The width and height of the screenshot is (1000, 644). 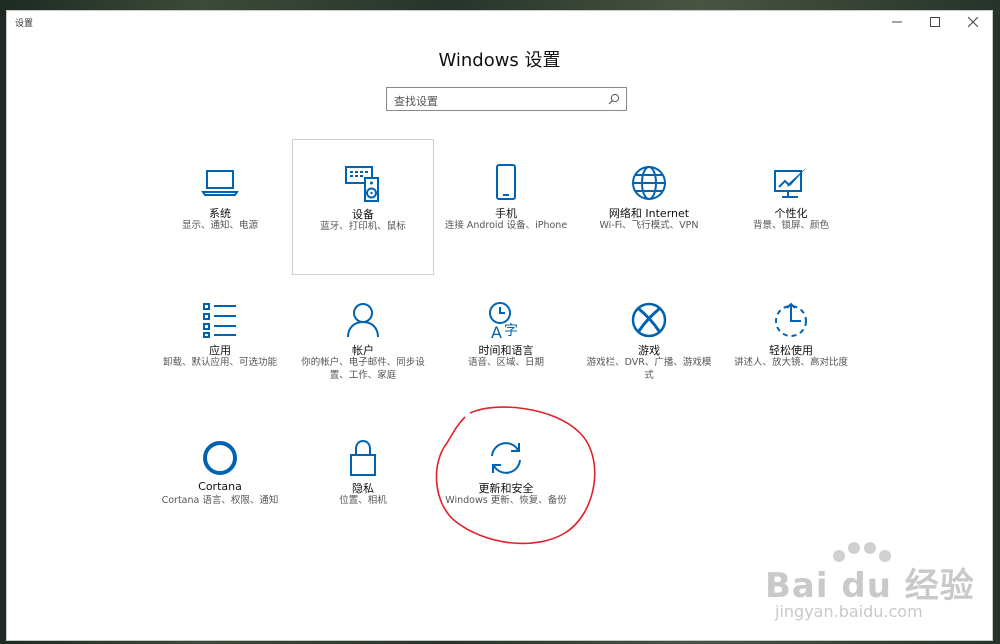 I want to click on tile-cortana: Cortana Cortana 语言、权限、通知, so click(x=220, y=482).